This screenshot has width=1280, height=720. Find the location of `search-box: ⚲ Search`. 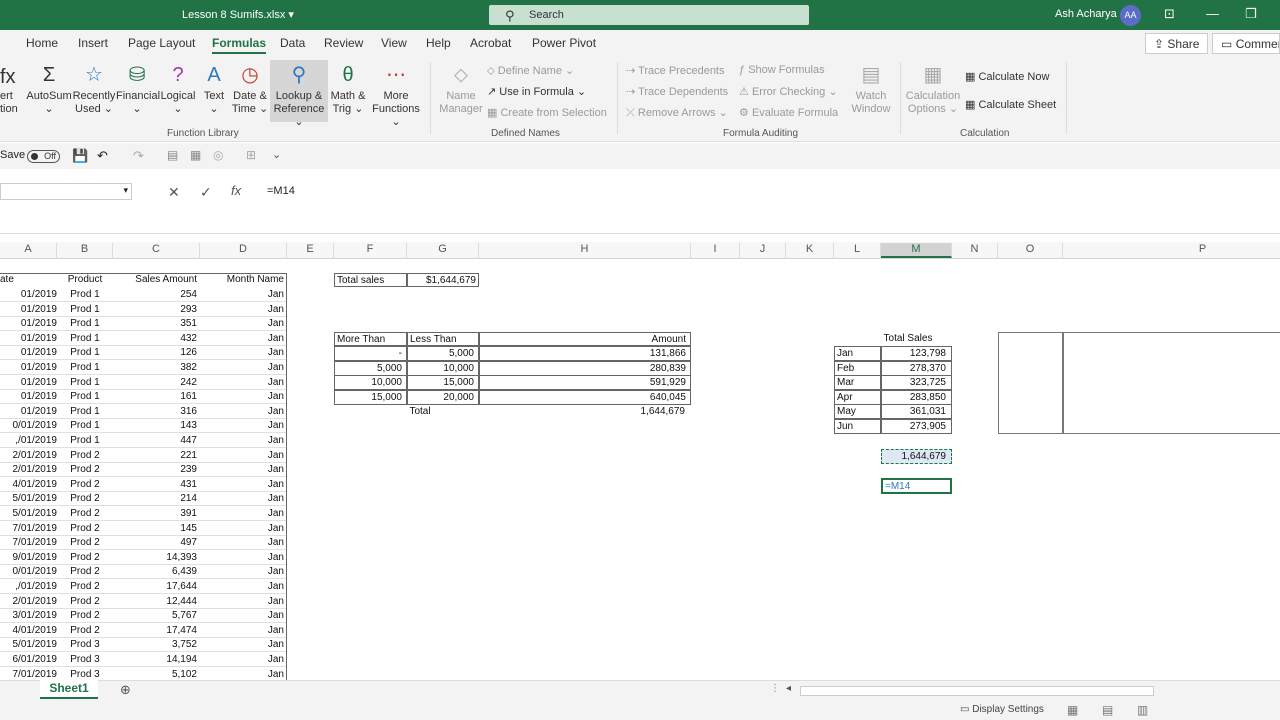

search-box: ⚲ Search is located at coordinates (649, 15).